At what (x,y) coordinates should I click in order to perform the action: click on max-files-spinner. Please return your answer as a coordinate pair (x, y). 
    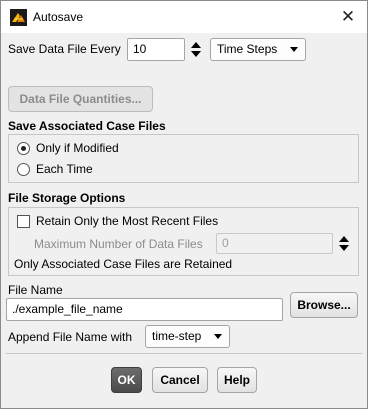
    Looking at the image, I should click on (344, 243).